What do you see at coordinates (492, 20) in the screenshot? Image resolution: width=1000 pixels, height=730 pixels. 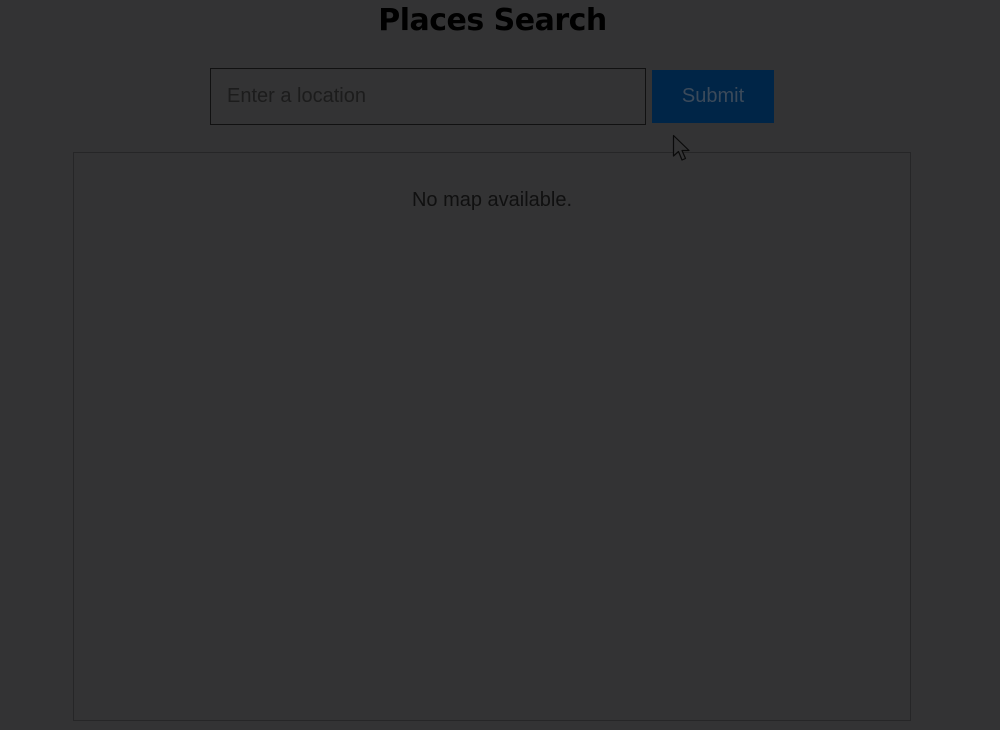 I see `page-title: Places Search` at bounding box center [492, 20].